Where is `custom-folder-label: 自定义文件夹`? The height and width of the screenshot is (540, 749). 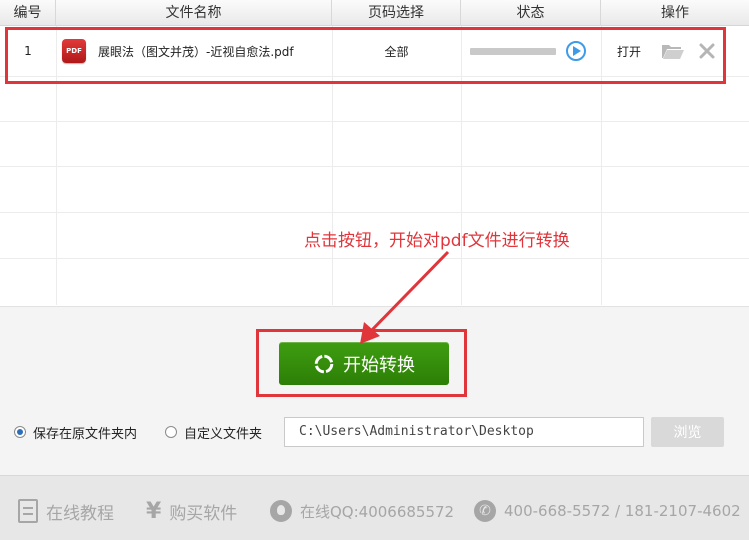 custom-folder-label: 自定义文件夹 is located at coordinates (223, 434).